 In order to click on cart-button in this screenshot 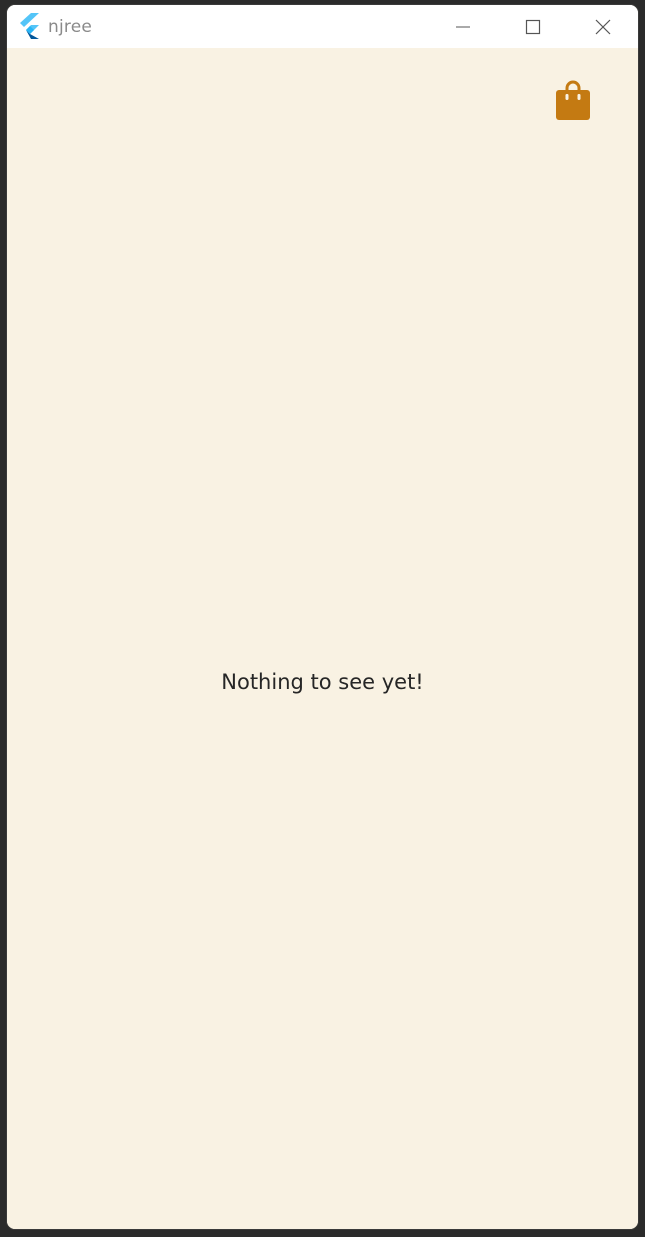, I will do `click(573, 100)`.